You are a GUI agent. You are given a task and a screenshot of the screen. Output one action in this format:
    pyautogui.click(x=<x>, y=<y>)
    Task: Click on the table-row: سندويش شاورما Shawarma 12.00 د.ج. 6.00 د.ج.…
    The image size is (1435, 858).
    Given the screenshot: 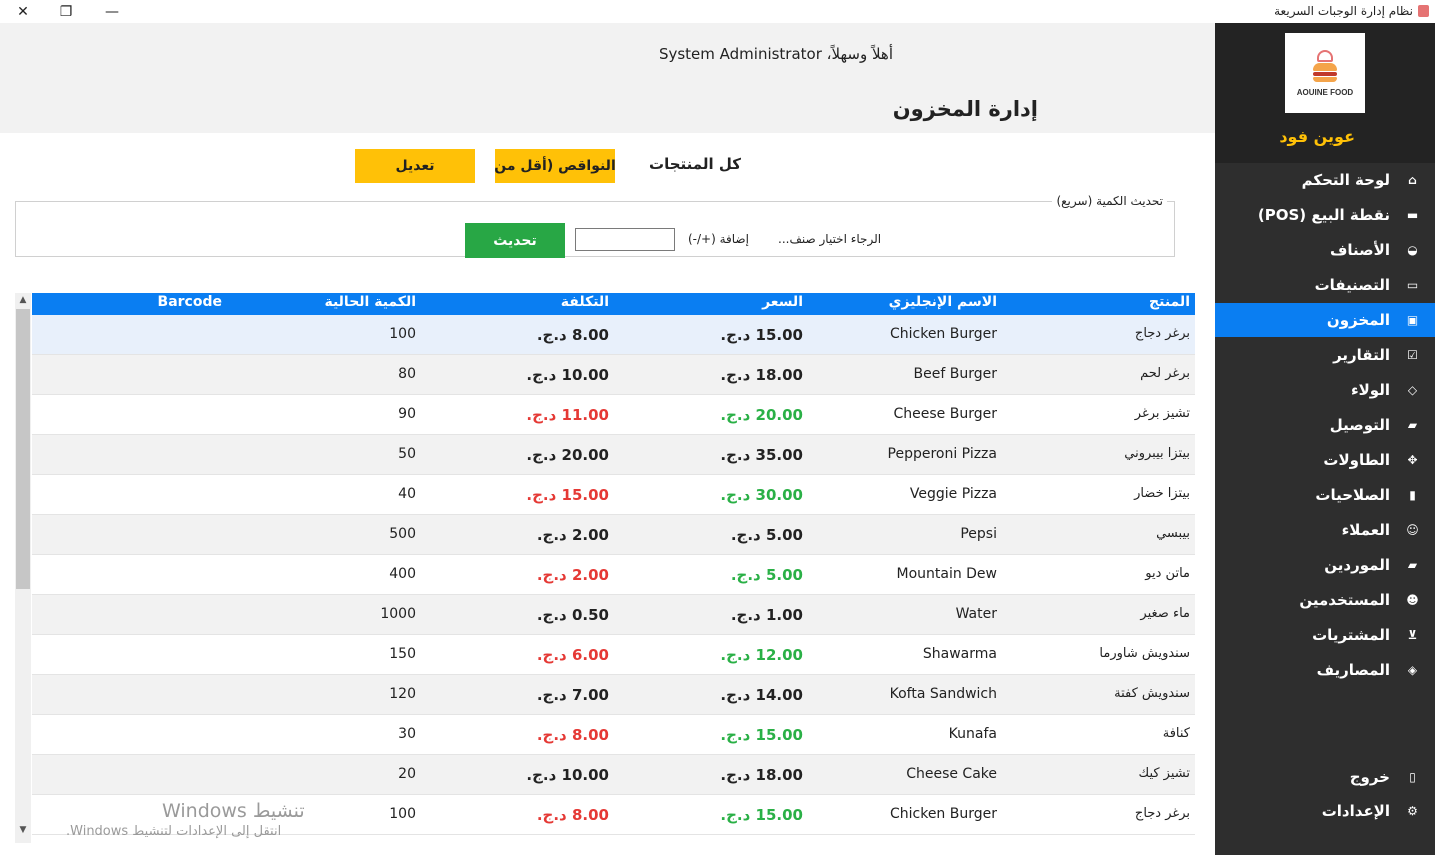 What is the action you would take?
    pyautogui.click(x=613, y=655)
    